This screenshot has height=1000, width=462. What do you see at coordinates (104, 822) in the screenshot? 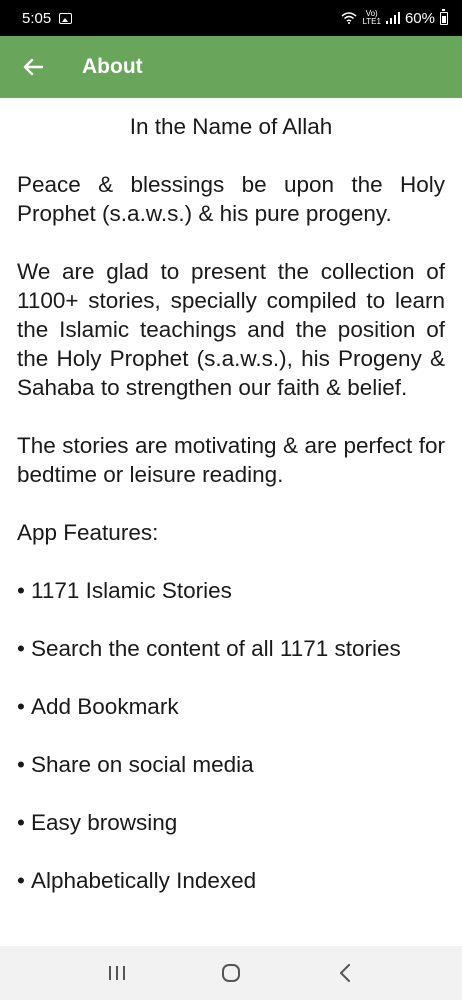
I see `feature-label: Easy browsing` at bounding box center [104, 822].